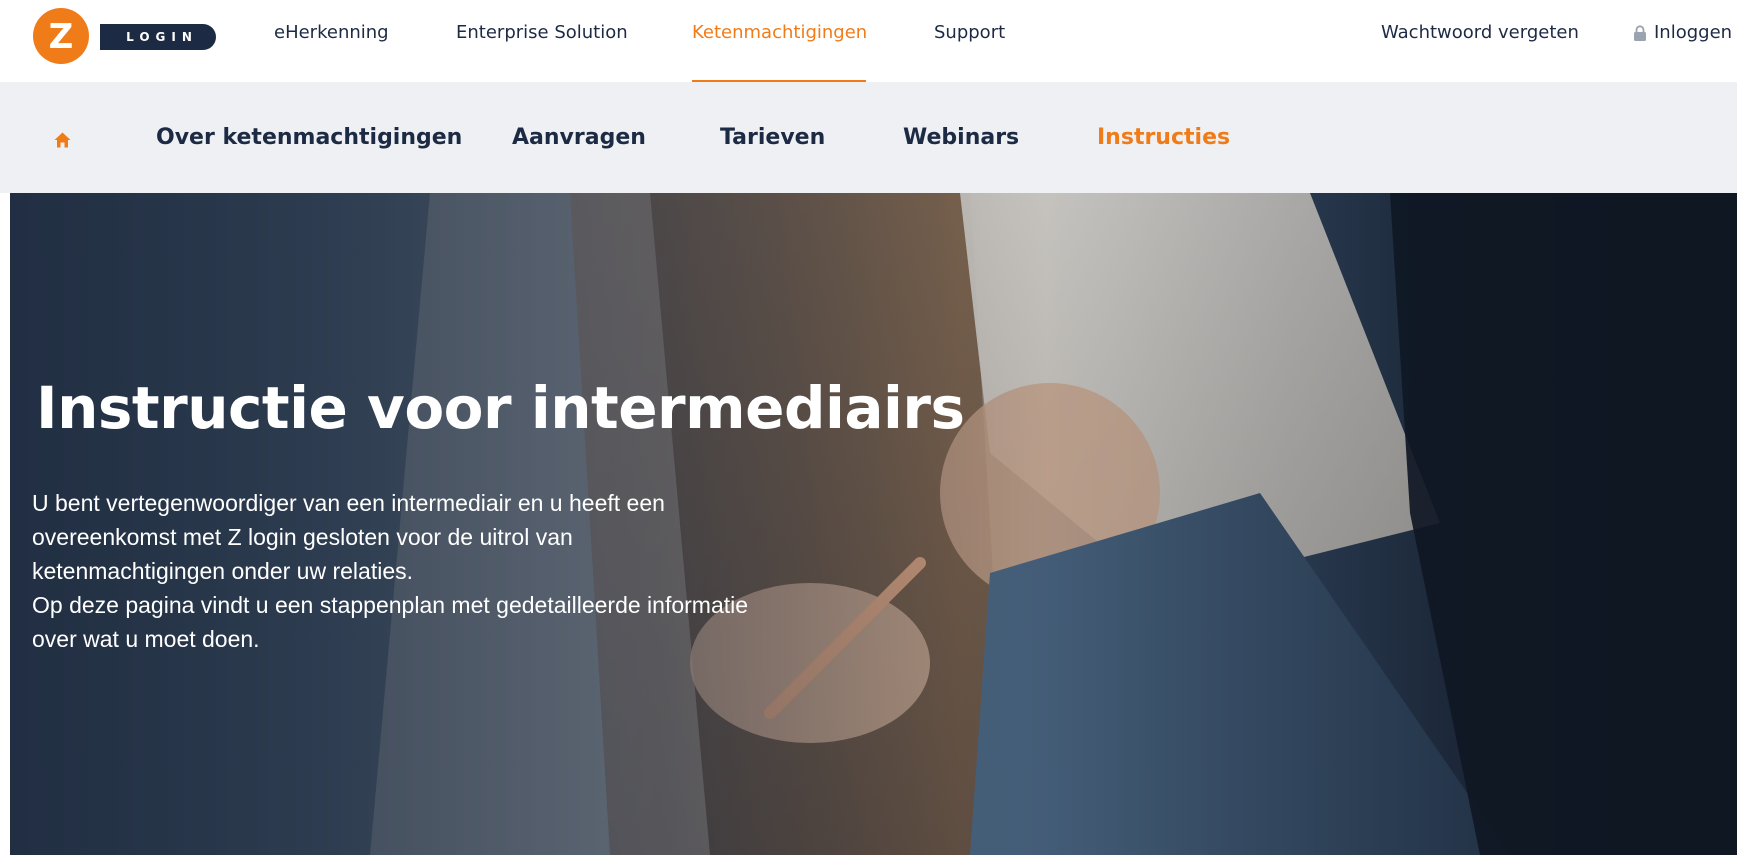 The width and height of the screenshot is (1737, 855). What do you see at coordinates (779, 32) in the screenshot?
I see `top-nav-ketenmachtigingen: Ketenmachtigingen` at bounding box center [779, 32].